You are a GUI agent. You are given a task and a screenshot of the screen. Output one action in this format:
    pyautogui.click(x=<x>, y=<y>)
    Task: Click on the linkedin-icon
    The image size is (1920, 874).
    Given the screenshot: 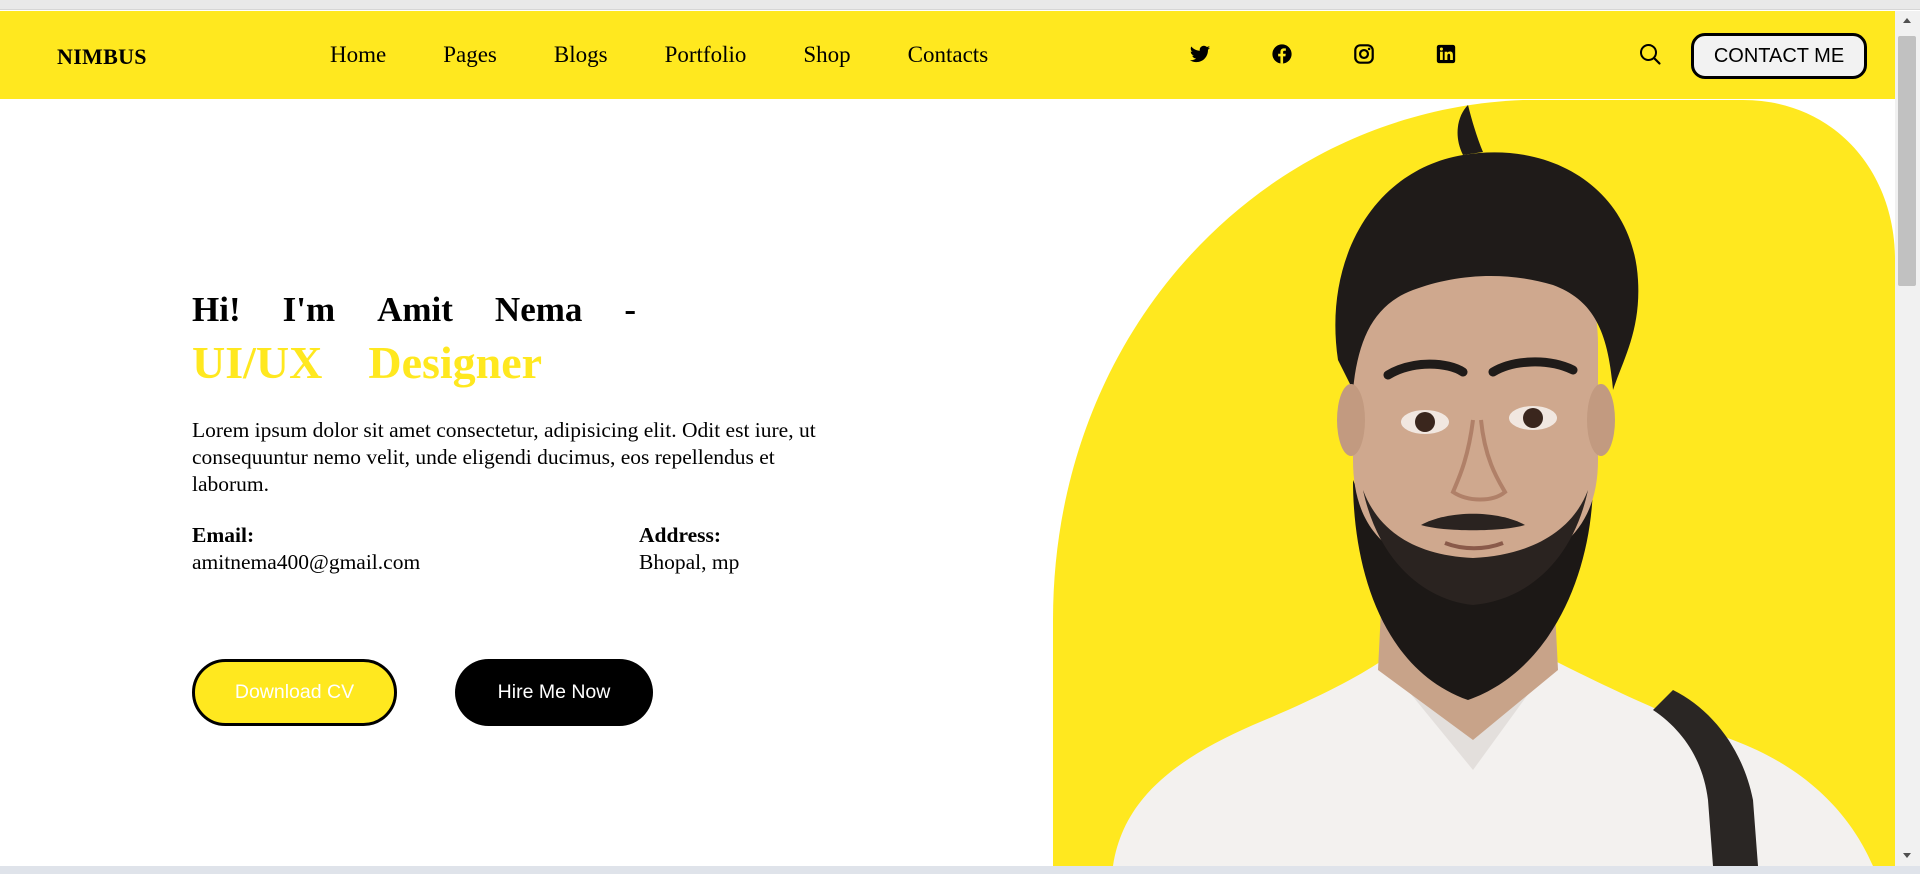 What is the action you would take?
    pyautogui.click(x=1446, y=54)
    